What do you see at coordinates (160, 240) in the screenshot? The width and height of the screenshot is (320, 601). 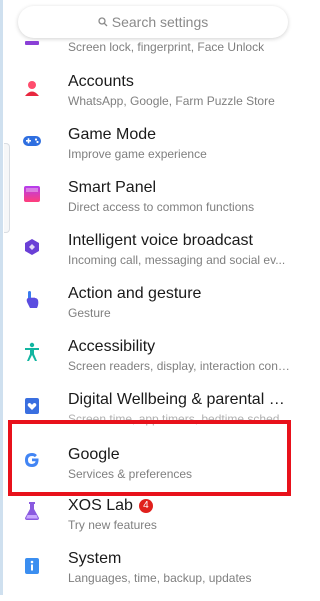 I see `settings-item-title: Intelligent voice broadcast` at bounding box center [160, 240].